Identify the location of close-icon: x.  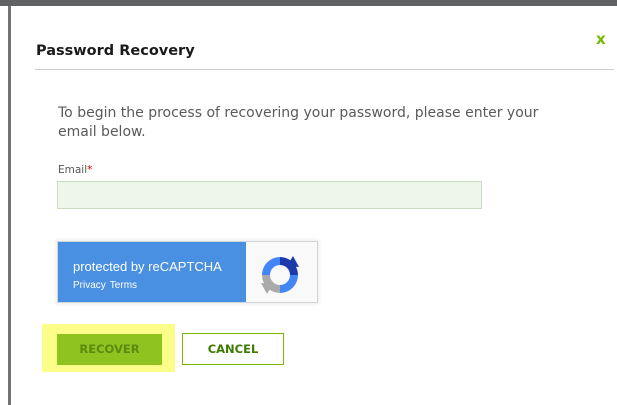
(601, 39).